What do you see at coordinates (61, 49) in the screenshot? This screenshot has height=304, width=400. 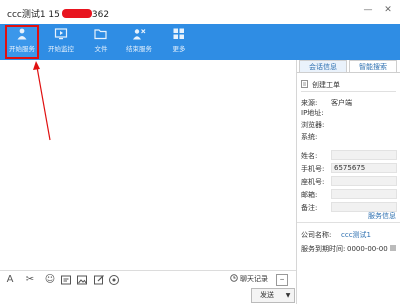 I see `start-monitor-label: 开始监控` at bounding box center [61, 49].